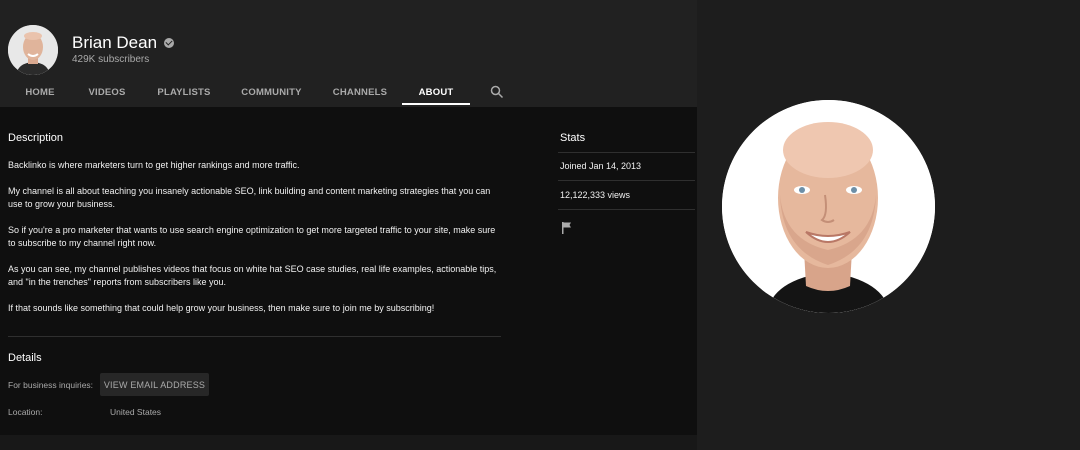 The image size is (1080, 450). What do you see at coordinates (497, 92) in the screenshot?
I see `search-icon` at bounding box center [497, 92].